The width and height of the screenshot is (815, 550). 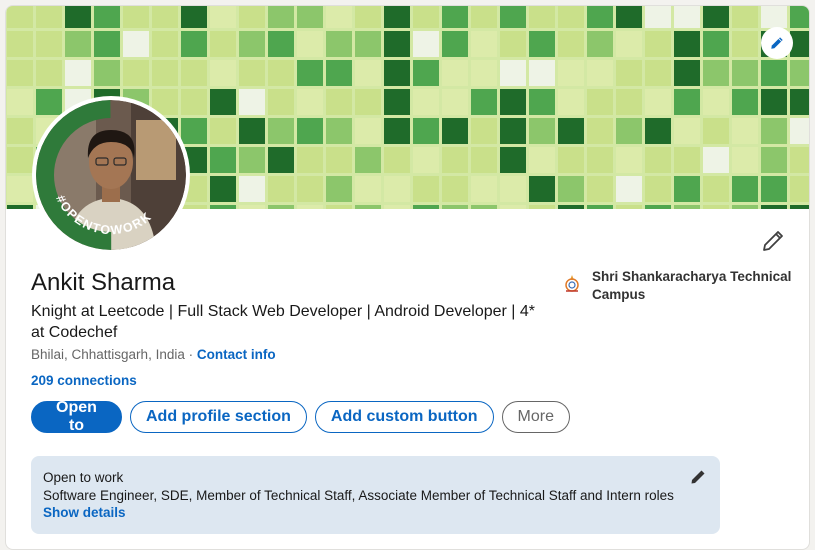 I want to click on avatar: #OPENTOWORK, so click(x=111, y=175).